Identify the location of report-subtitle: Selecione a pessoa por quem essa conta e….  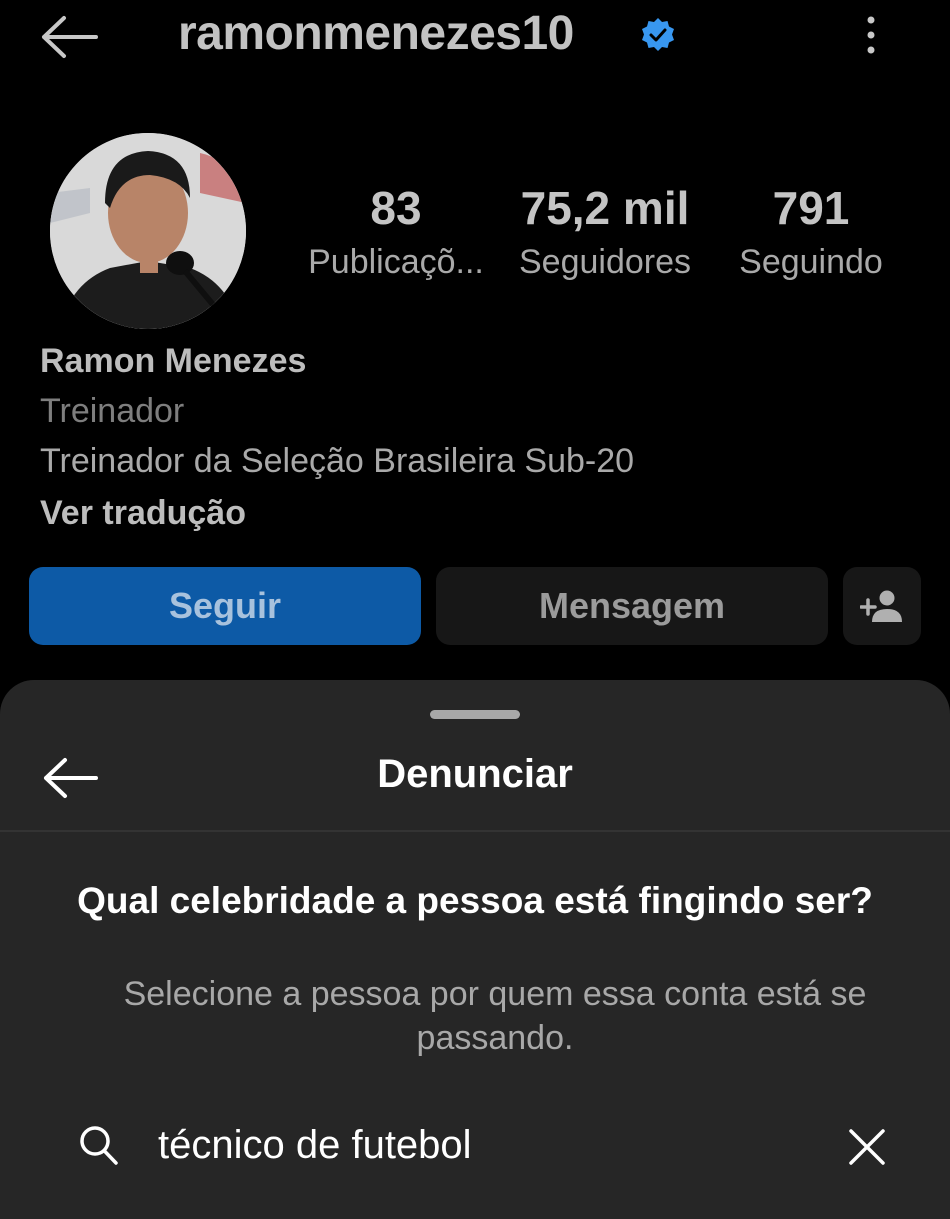
(495, 1016).